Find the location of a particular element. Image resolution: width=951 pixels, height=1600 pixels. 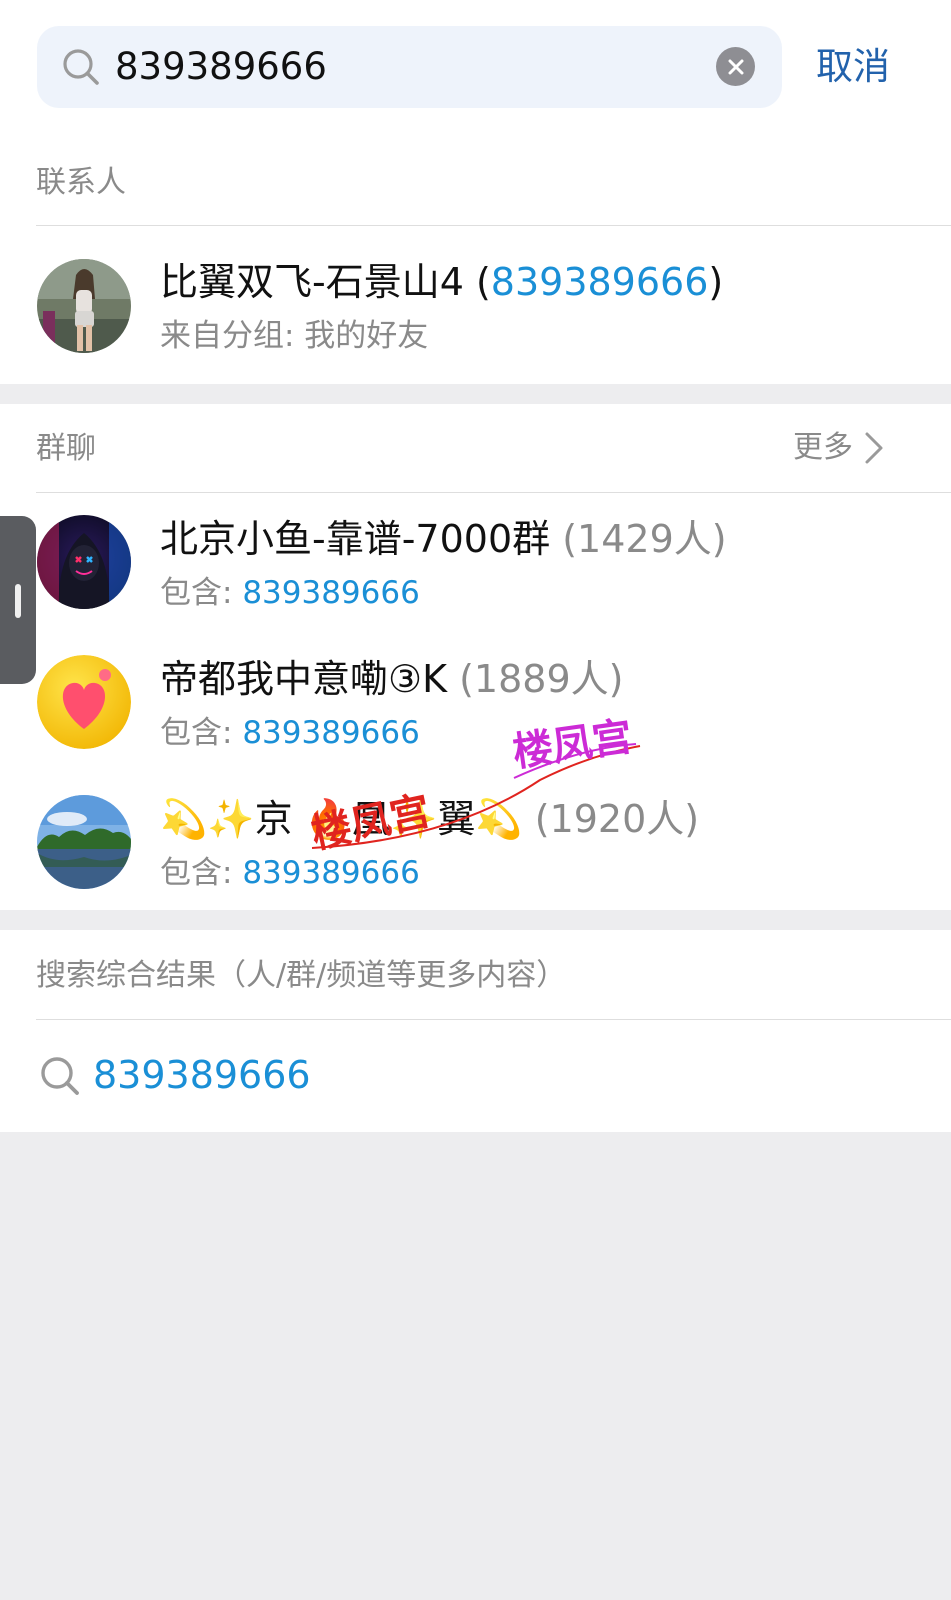

contact-name: 比翼双飞-石景山4 (839389666) is located at coordinates (441, 282).